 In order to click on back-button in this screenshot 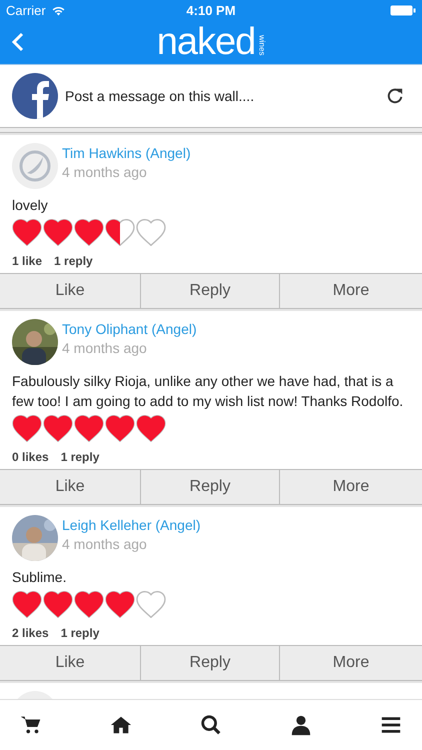, I will do `click(18, 42)`.